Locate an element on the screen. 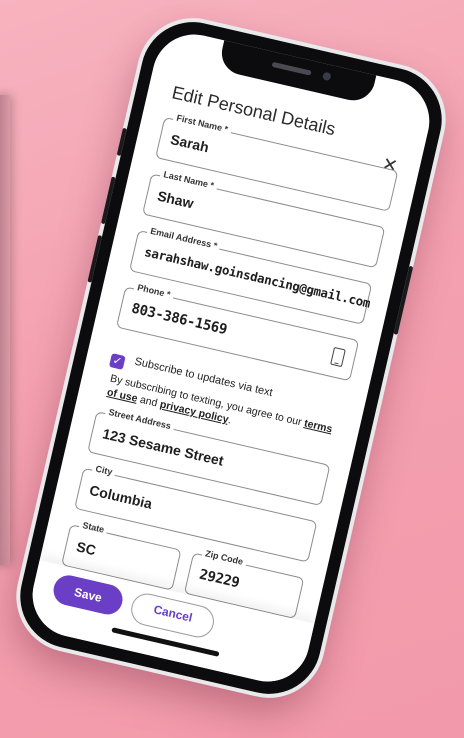  consent-period: . is located at coordinates (229, 420).